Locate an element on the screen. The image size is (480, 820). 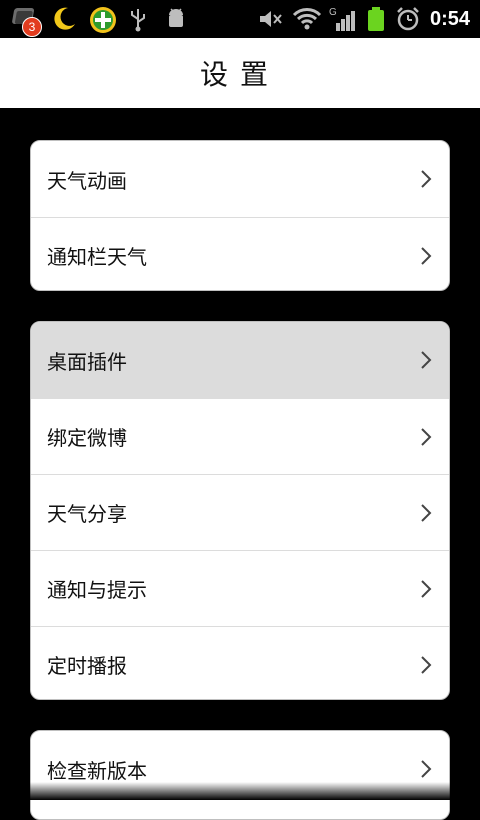
setting-item-label: 绑定微博 is located at coordinates (87, 438).